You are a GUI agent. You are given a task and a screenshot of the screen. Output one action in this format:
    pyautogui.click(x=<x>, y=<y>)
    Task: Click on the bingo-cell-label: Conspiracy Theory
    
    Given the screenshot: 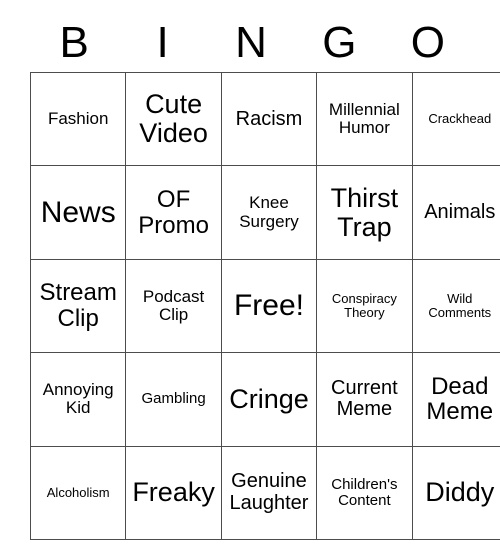 What is the action you would take?
    pyautogui.click(x=364, y=305)
    